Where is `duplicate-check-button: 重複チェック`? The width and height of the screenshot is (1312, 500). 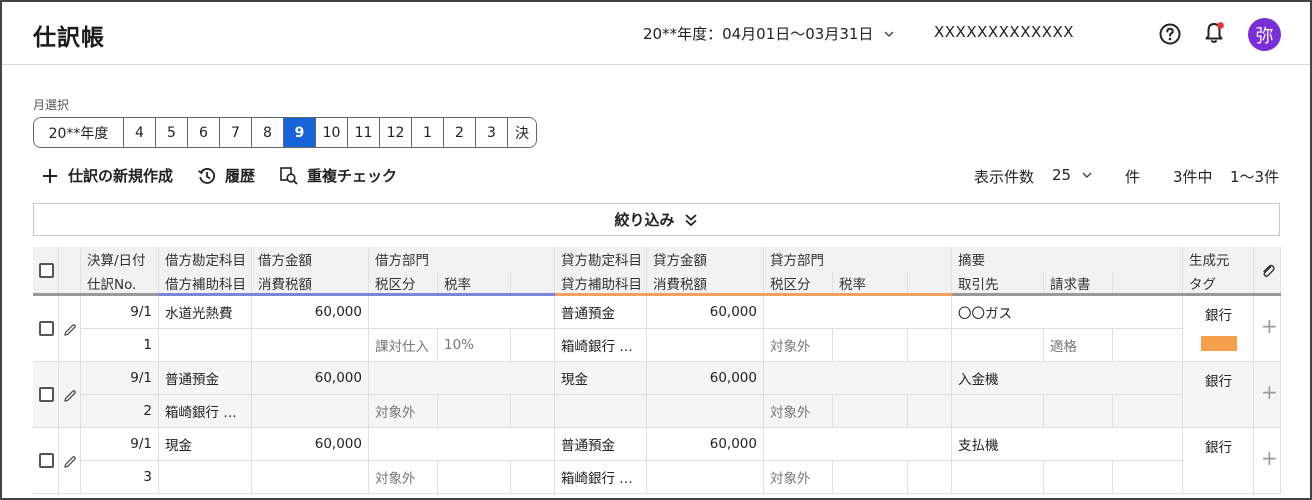 duplicate-check-button: 重複チェック is located at coordinates (338, 175).